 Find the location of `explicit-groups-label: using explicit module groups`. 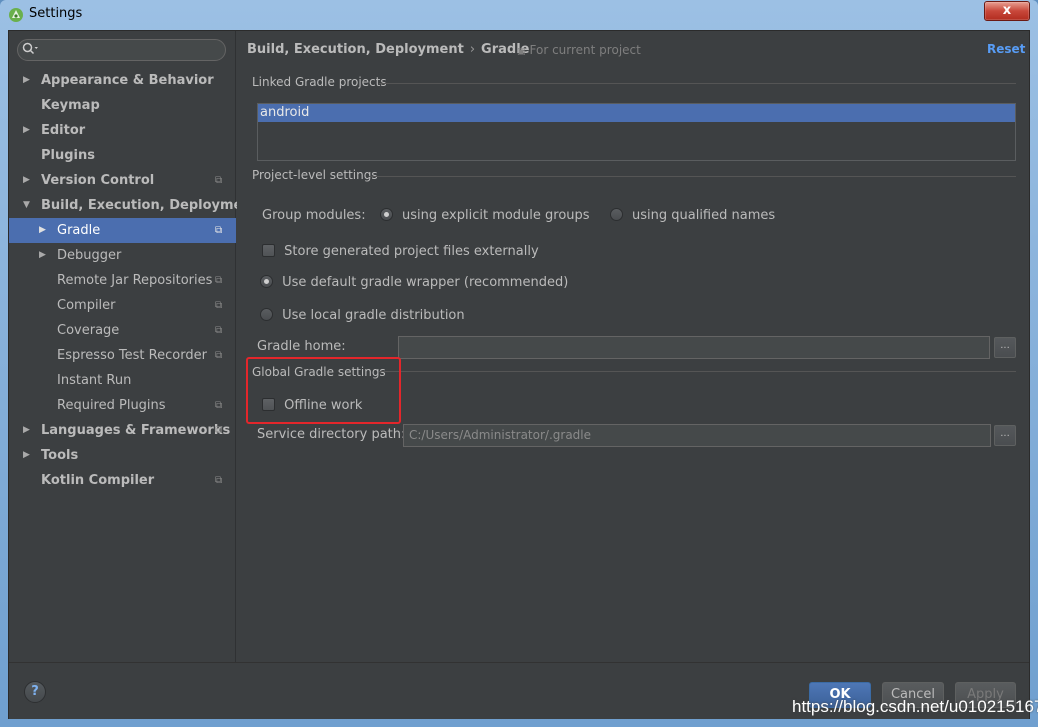

explicit-groups-label: using explicit module groups is located at coordinates (496, 215).